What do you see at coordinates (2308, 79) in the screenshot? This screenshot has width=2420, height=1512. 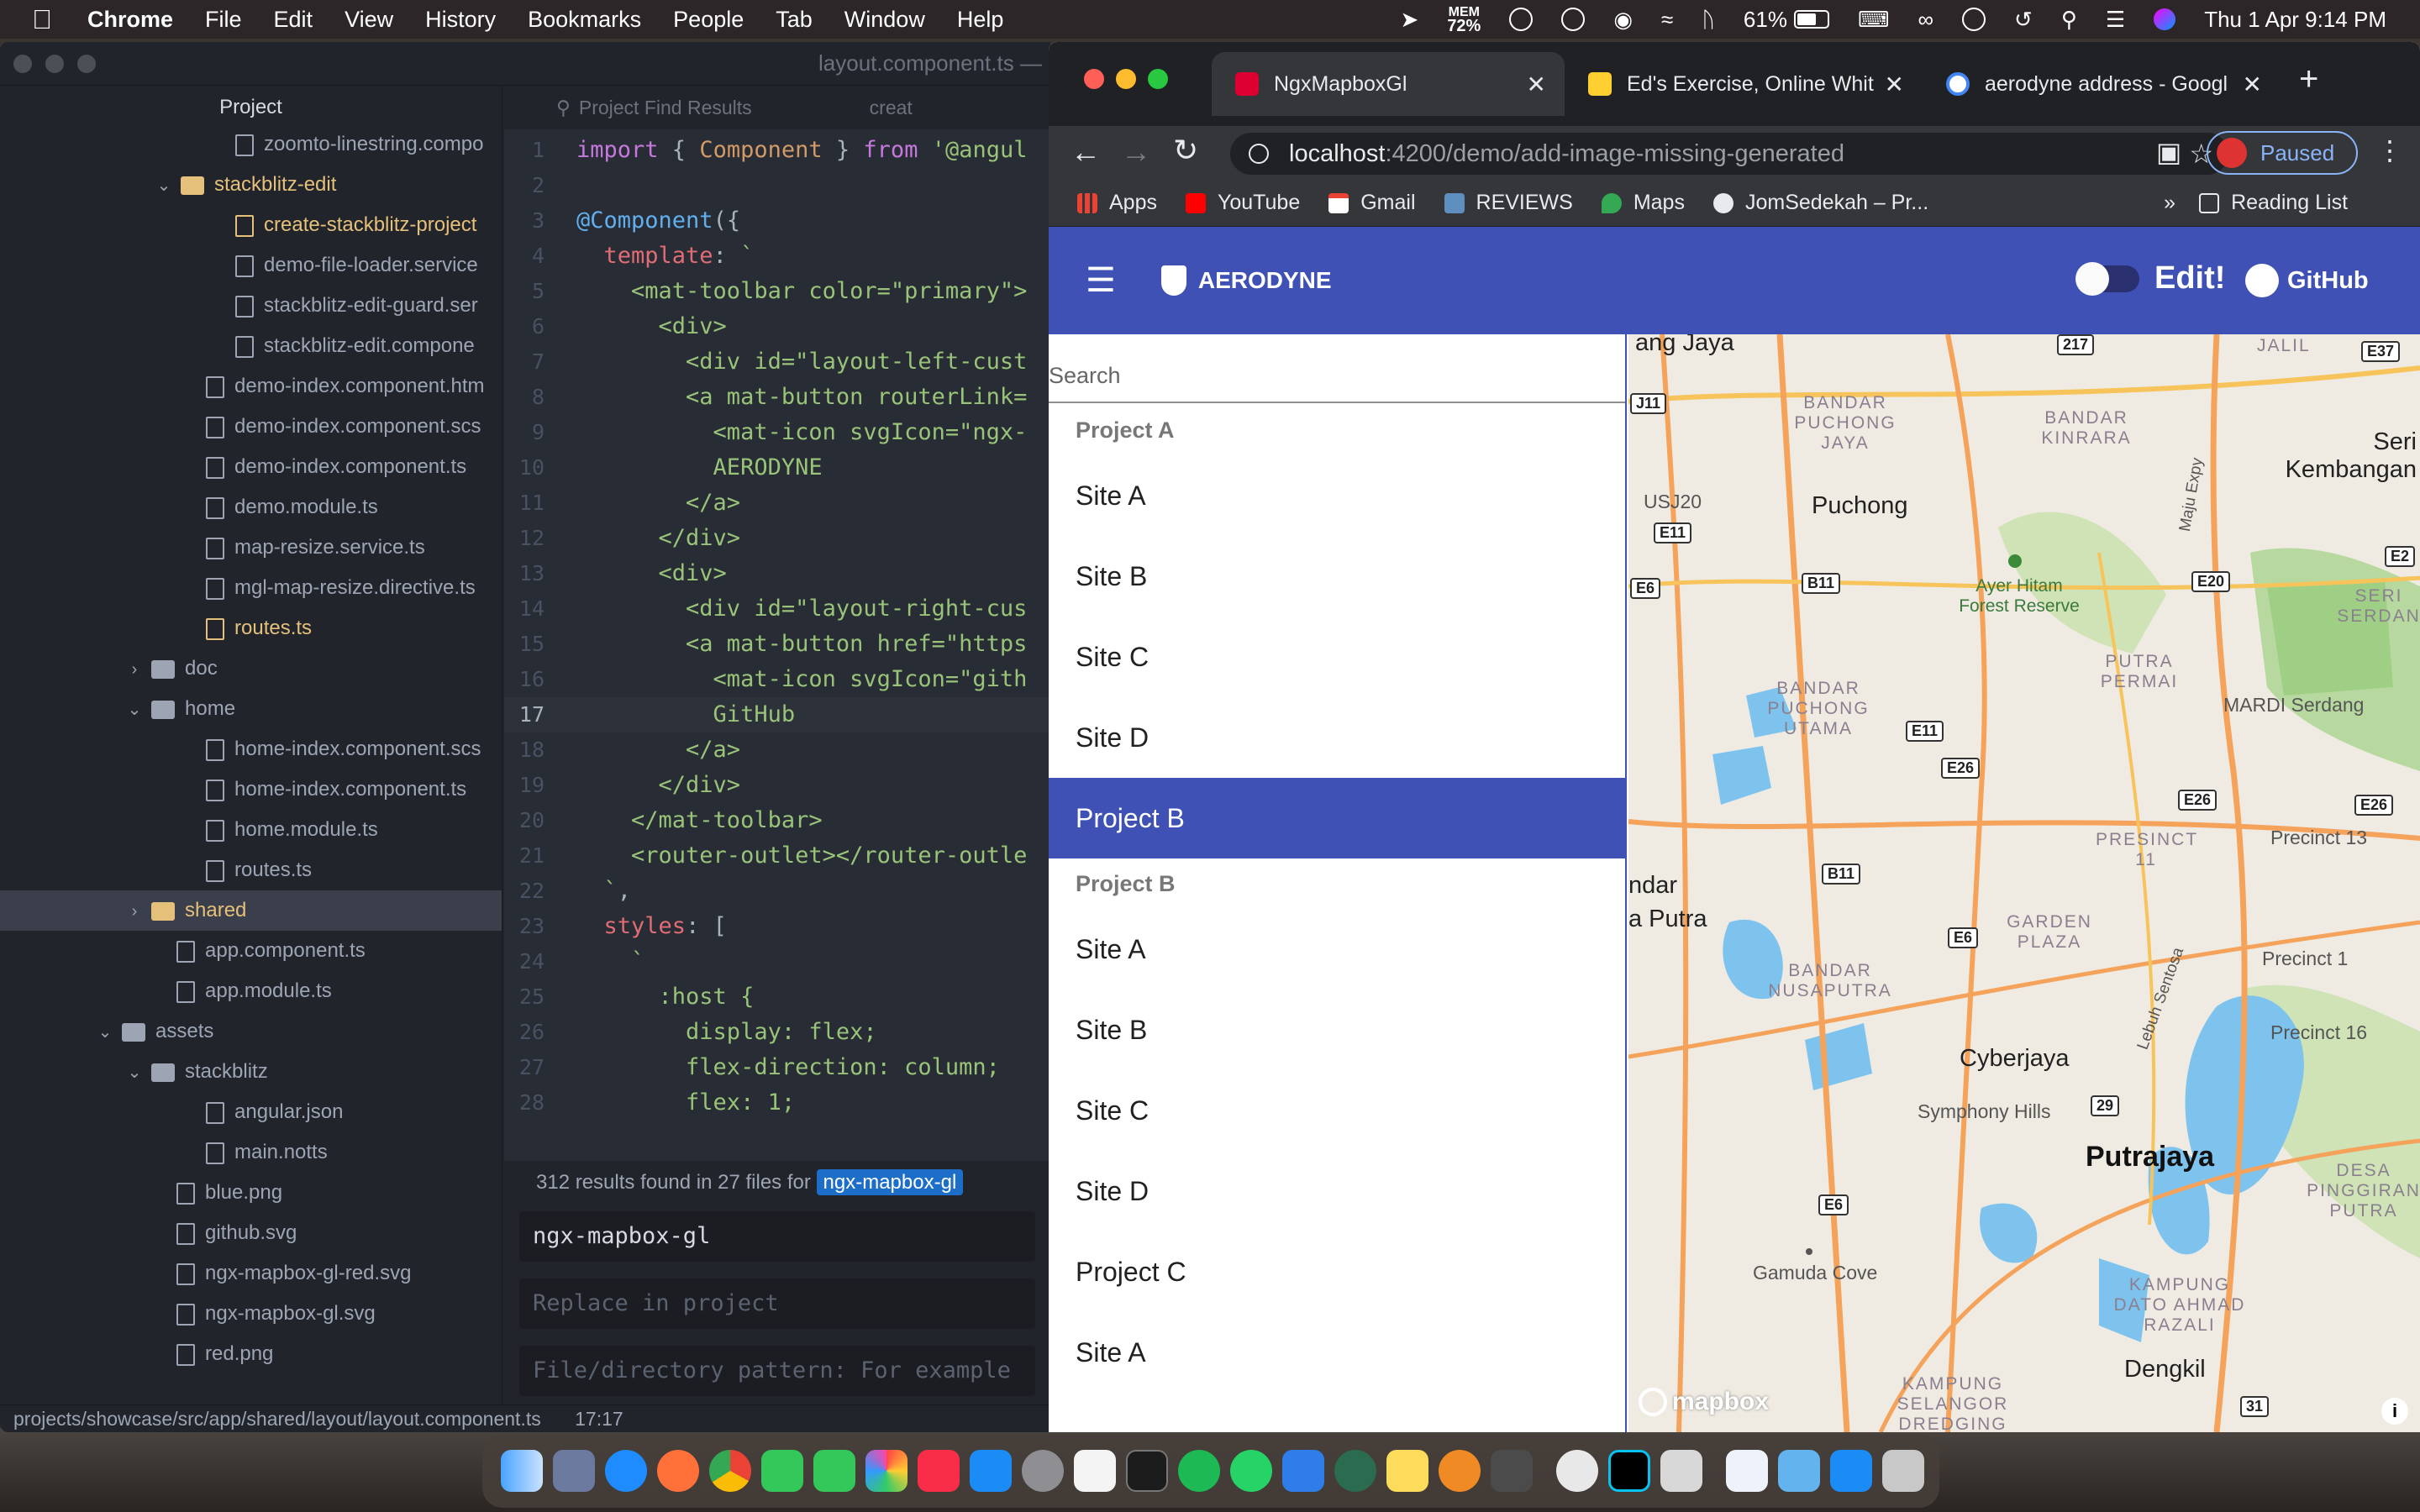 I see `new-tab-button: +` at bounding box center [2308, 79].